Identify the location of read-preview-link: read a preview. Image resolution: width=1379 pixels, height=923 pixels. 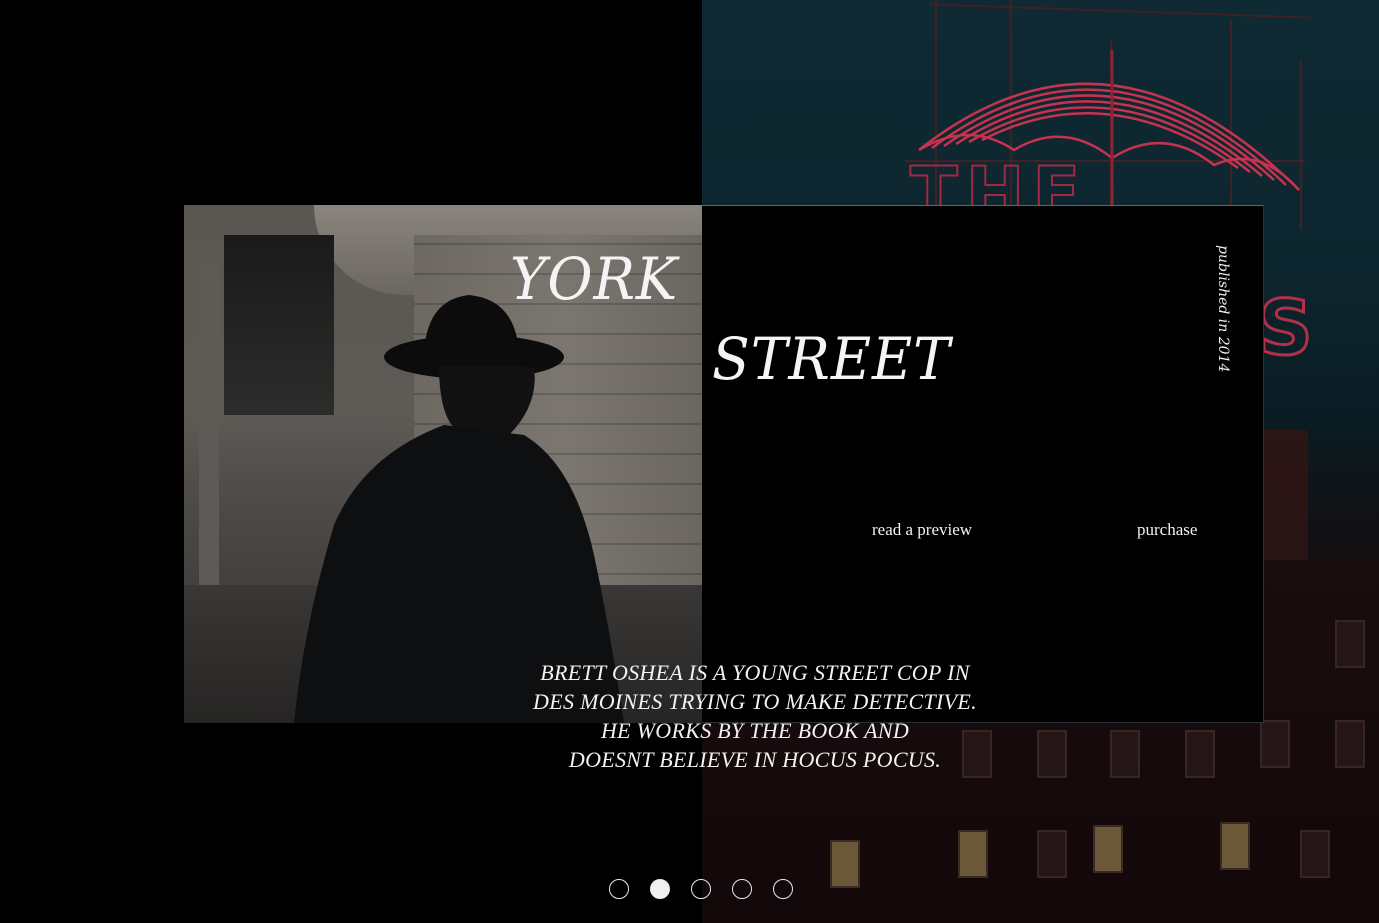
(922, 530).